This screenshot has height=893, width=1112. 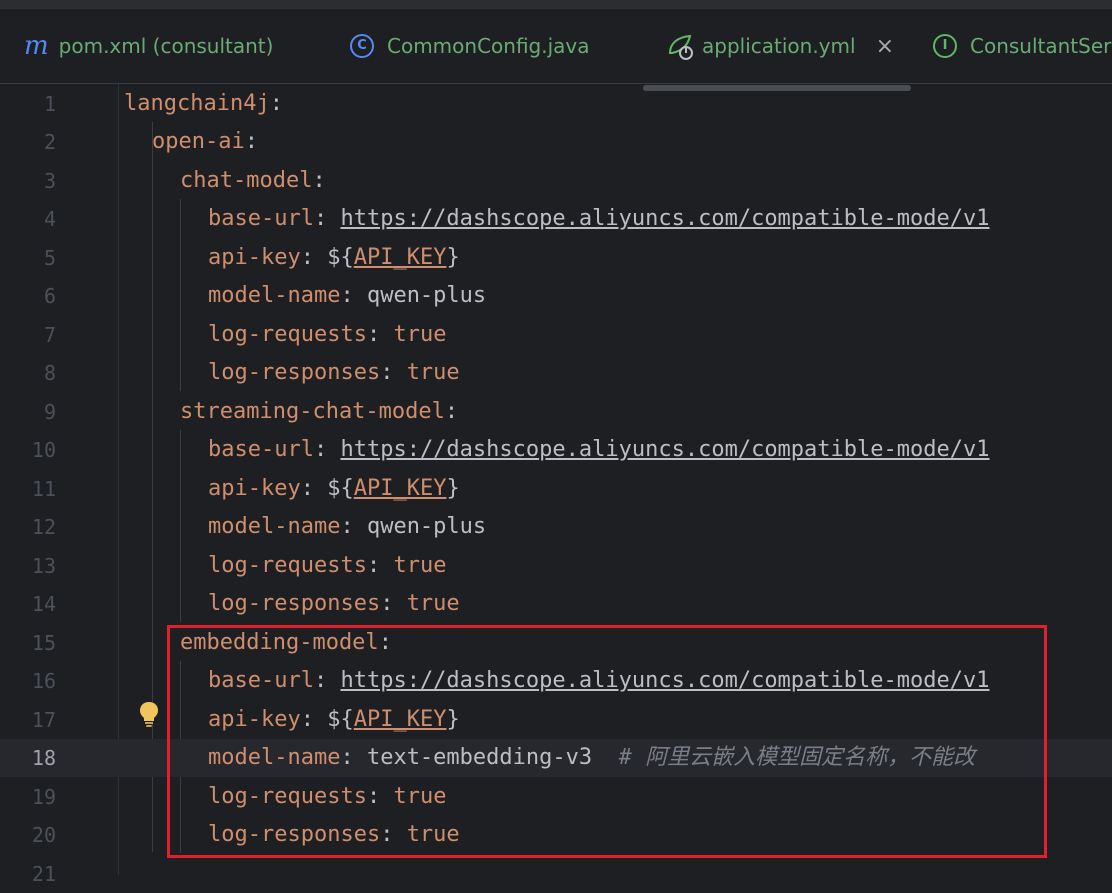 I want to click on code-line: 2 open-ai:, so click(x=556, y=142).